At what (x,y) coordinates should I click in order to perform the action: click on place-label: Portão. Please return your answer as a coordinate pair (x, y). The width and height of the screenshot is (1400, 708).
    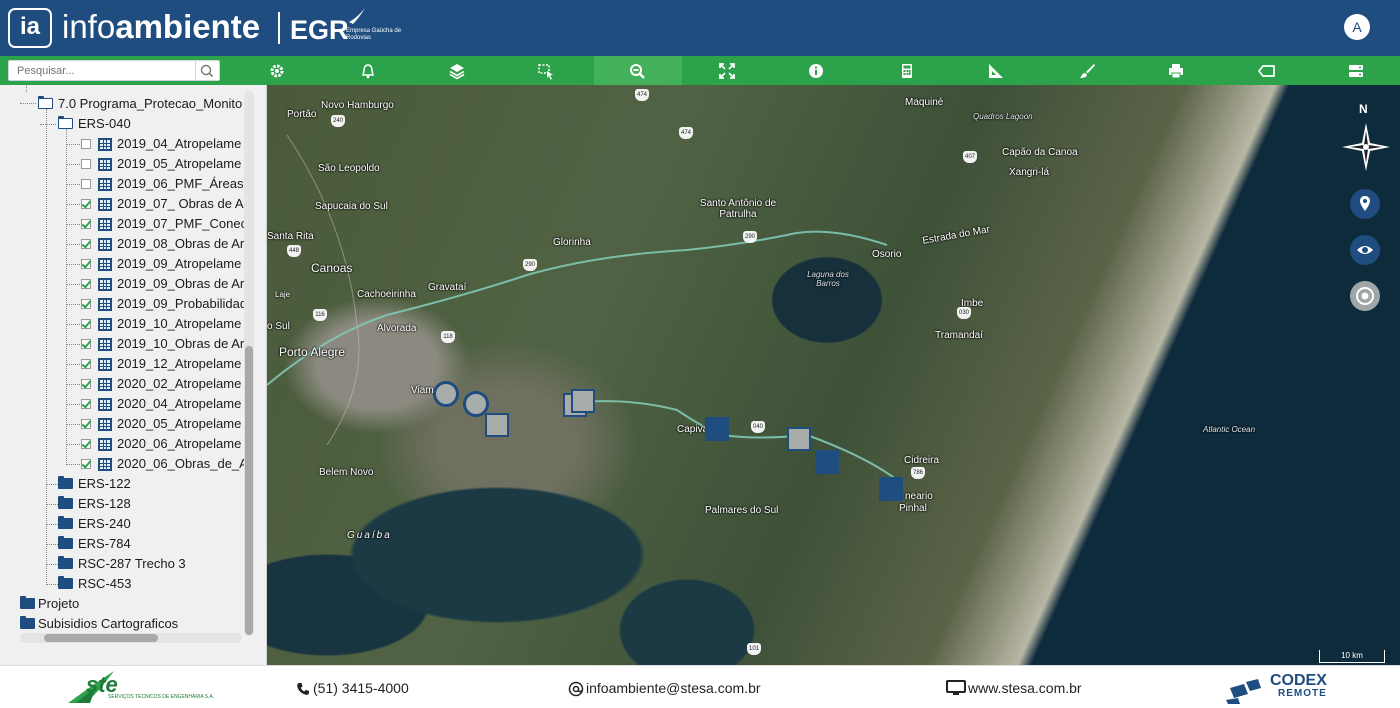
    Looking at the image, I should click on (302, 114).